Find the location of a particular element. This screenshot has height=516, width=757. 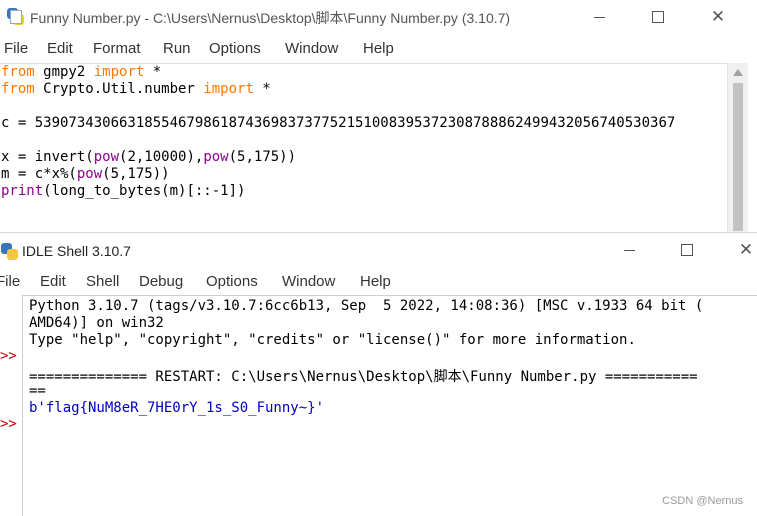

code-text: (long_to_bytes(m)[::-1]) is located at coordinates (144, 191).